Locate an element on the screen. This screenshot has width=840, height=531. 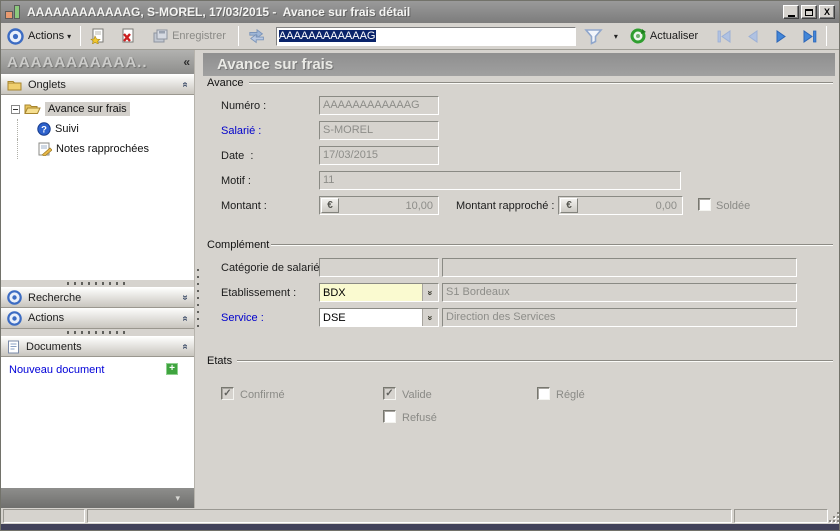
nav-previous-icon is located at coordinates (753, 36).